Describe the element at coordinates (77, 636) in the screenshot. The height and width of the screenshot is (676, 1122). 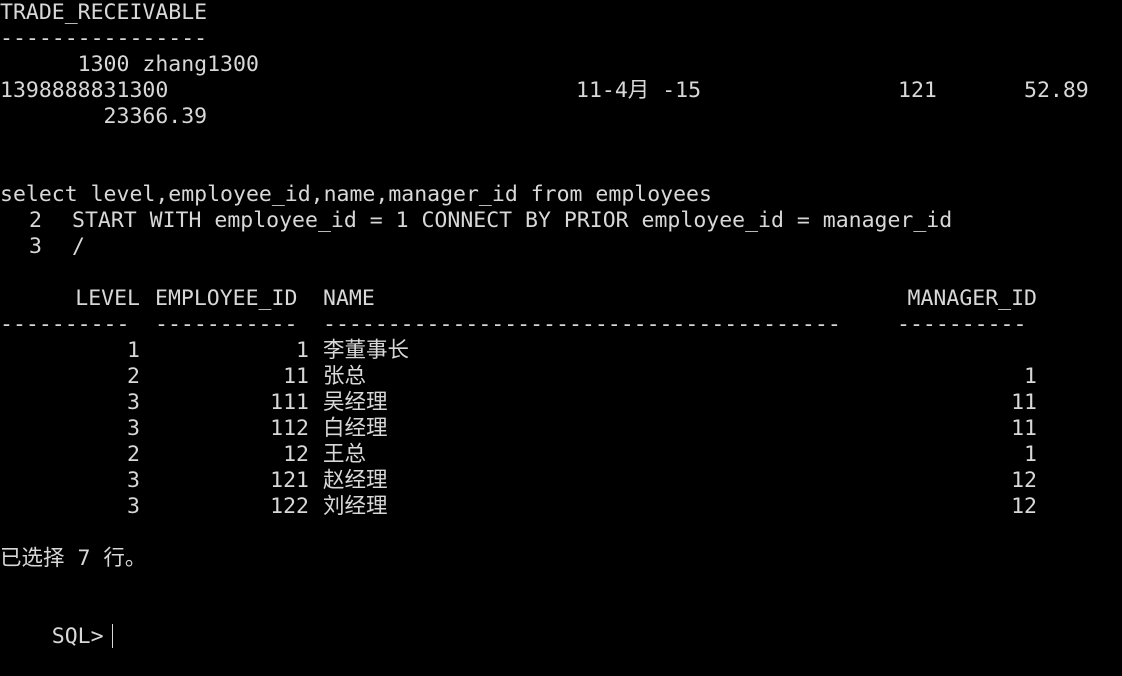
I see `sql-prompt: SQL>` at that location.